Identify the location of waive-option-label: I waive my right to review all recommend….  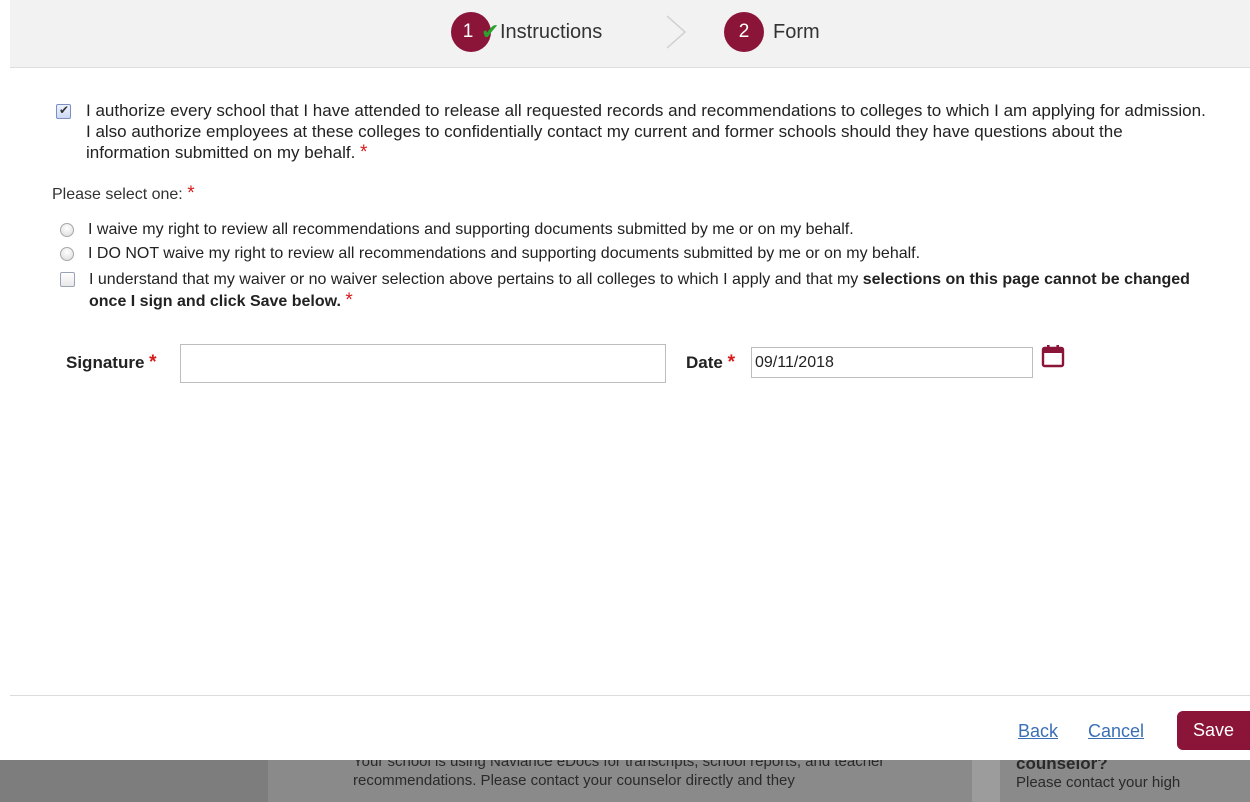
(471, 229).